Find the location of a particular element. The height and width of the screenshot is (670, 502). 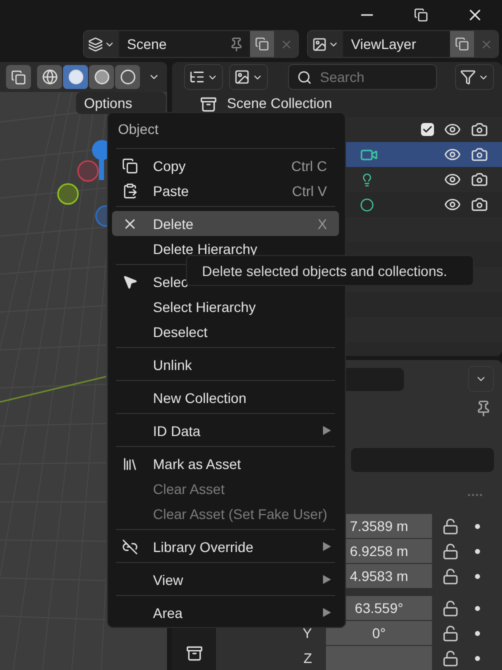

menu-title: Object is located at coordinates (137, 129).